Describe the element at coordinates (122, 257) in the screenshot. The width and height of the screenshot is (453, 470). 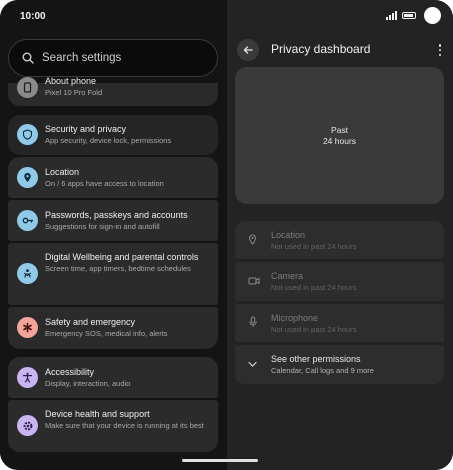
I see `settings-item-title: Digital Wellbeing and parental controls` at that location.